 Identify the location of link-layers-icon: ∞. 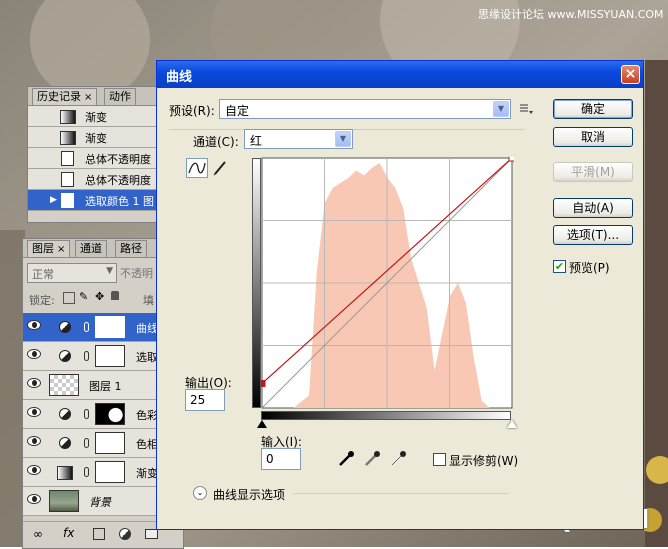
(38, 534).